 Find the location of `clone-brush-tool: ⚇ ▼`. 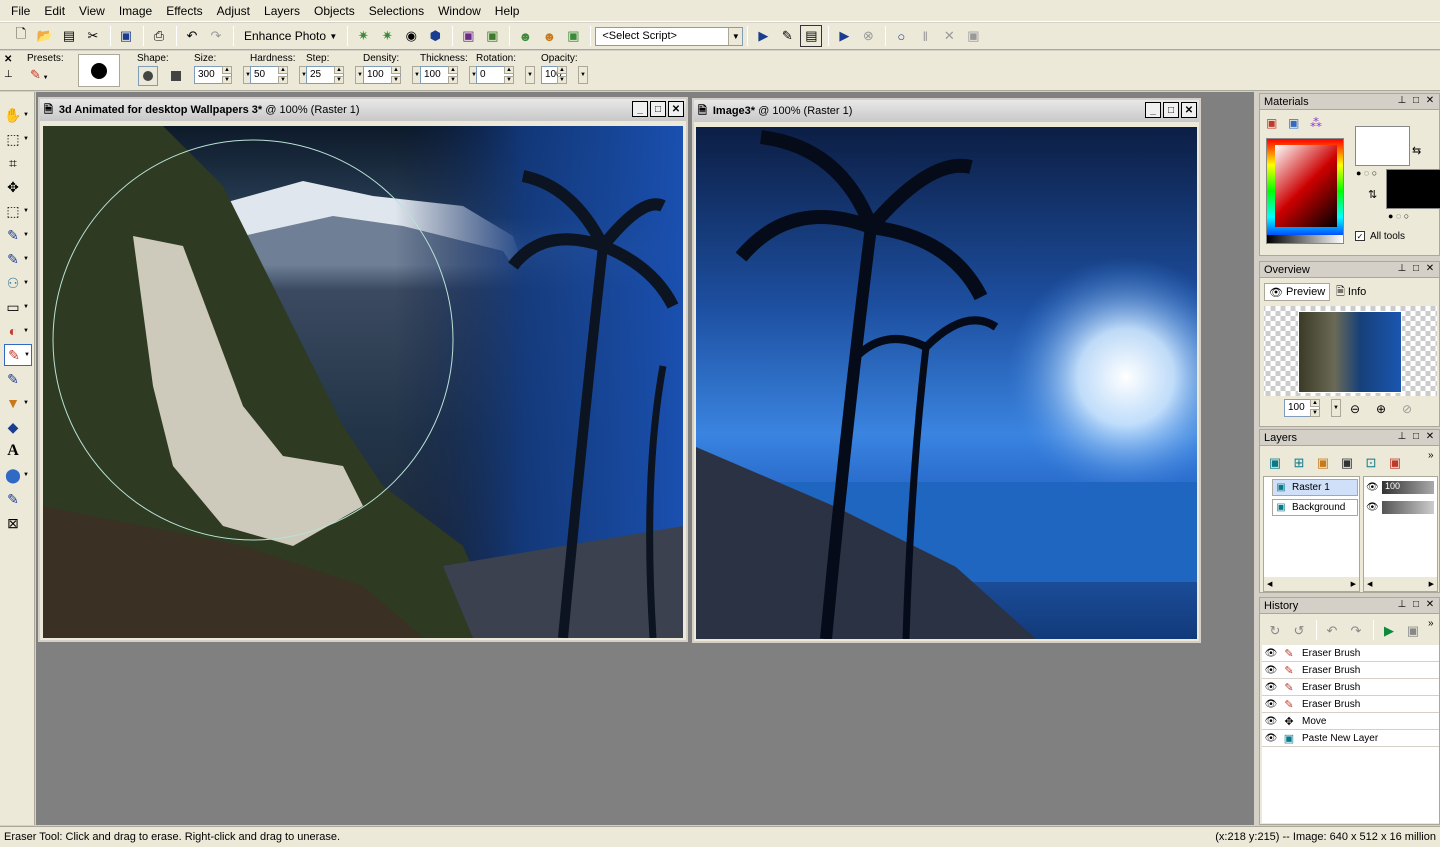

clone-brush-tool: ⚇ ▼ is located at coordinates (18, 283).